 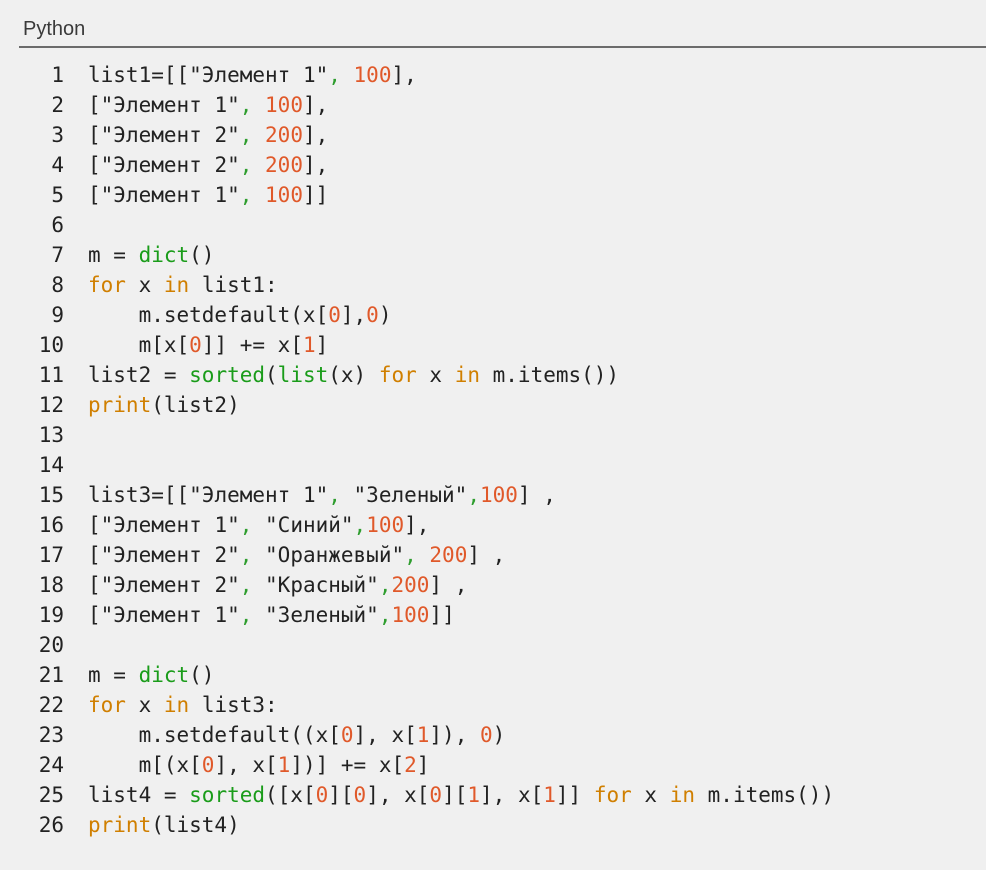 What do you see at coordinates (454, 735) in the screenshot?
I see `code-token: ]),` at bounding box center [454, 735].